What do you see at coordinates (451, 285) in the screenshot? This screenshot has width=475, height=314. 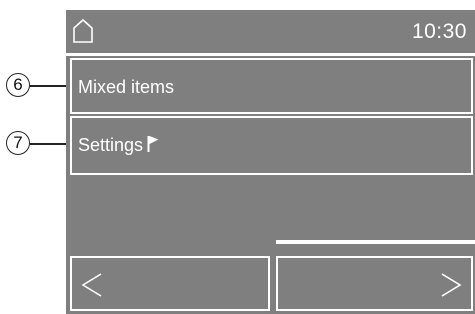 I see `chevron-right-icon` at bounding box center [451, 285].